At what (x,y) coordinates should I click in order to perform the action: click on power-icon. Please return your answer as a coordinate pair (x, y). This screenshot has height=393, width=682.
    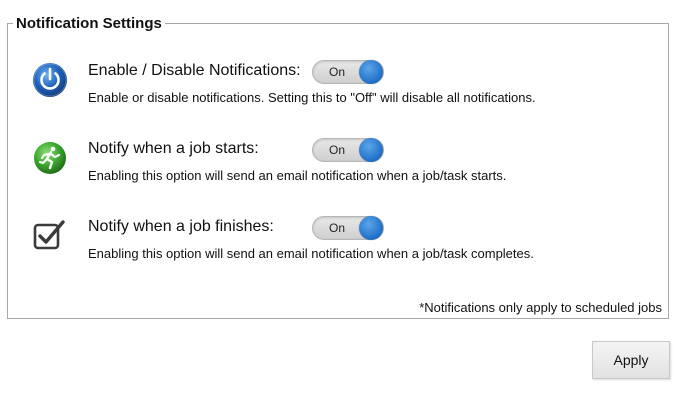
    Looking at the image, I should click on (50, 80).